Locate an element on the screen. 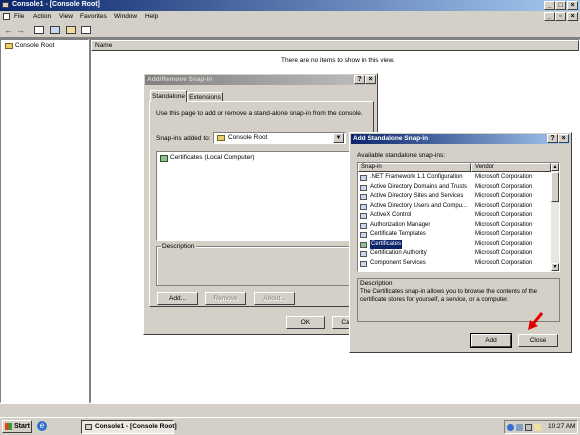 The width and height of the screenshot is (580, 435). child-restore-button: ▫ is located at coordinates (560, 16).